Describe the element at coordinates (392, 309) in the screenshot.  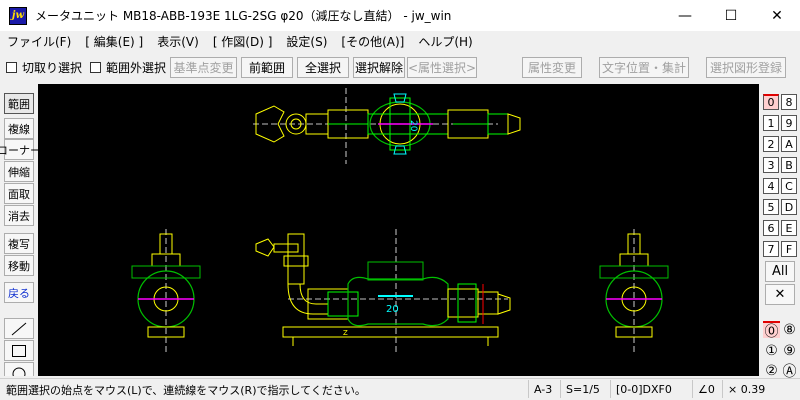
I see `meter-front-label: 20` at that location.